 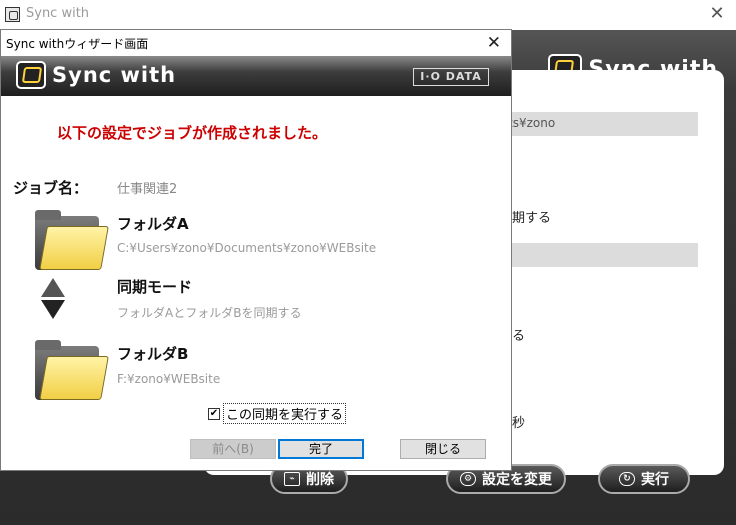 I want to click on main-text-fragment-3: 秒, so click(x=519, y=423).